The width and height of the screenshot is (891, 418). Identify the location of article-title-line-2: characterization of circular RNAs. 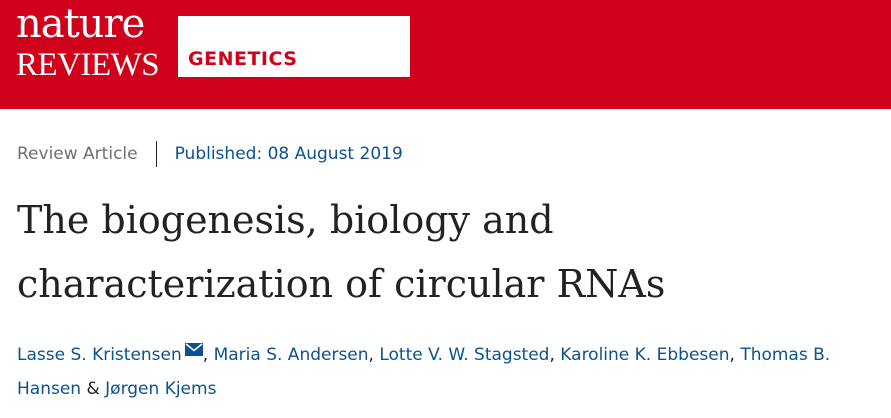
(341, 284).